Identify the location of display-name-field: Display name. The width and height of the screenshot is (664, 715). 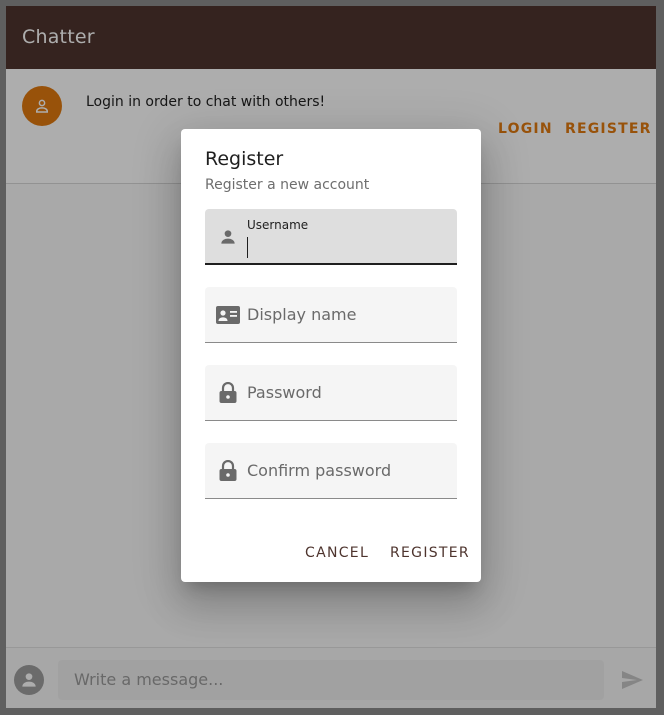
(331, 315).